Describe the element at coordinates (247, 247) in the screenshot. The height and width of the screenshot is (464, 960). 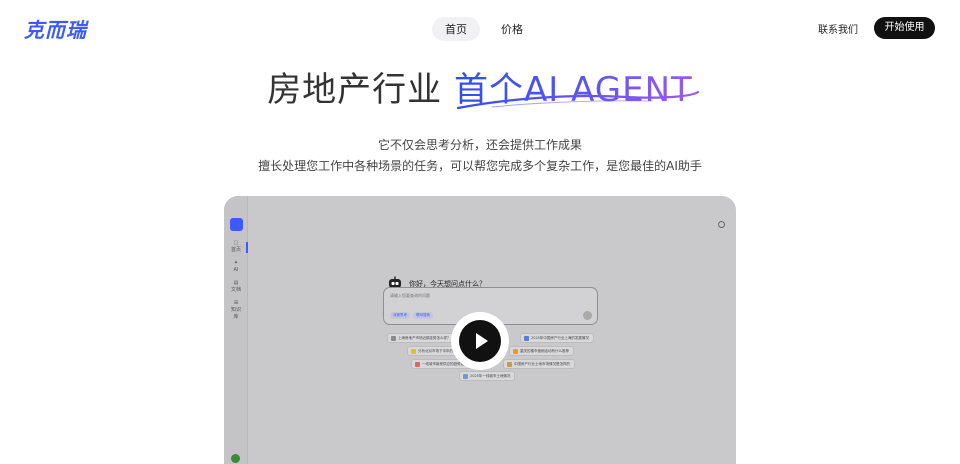
I see `preview-sidebar-active-indicator` at that location.